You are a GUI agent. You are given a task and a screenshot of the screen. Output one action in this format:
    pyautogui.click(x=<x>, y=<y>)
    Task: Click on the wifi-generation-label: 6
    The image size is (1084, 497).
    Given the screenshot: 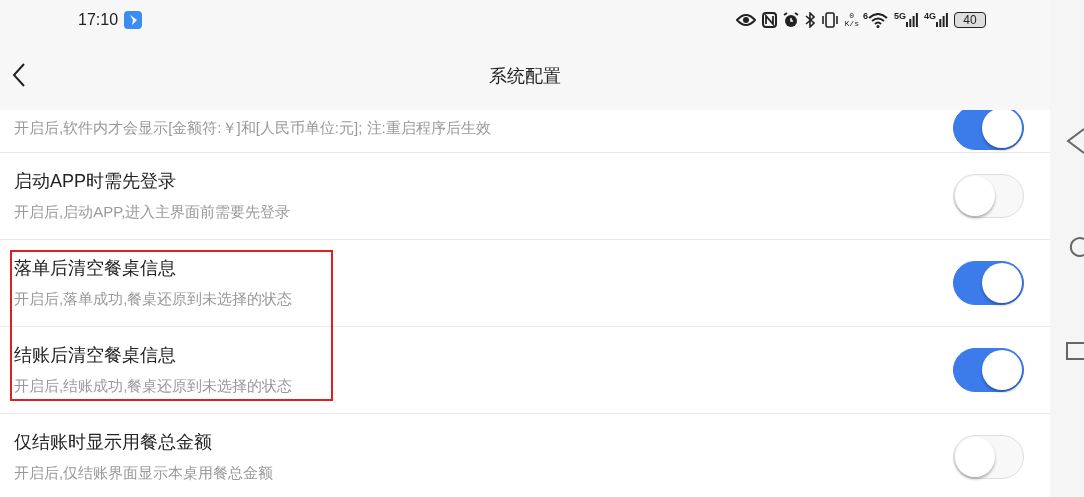 What is the action you would take?
    pyautogui.click(x=865, y=16)
    